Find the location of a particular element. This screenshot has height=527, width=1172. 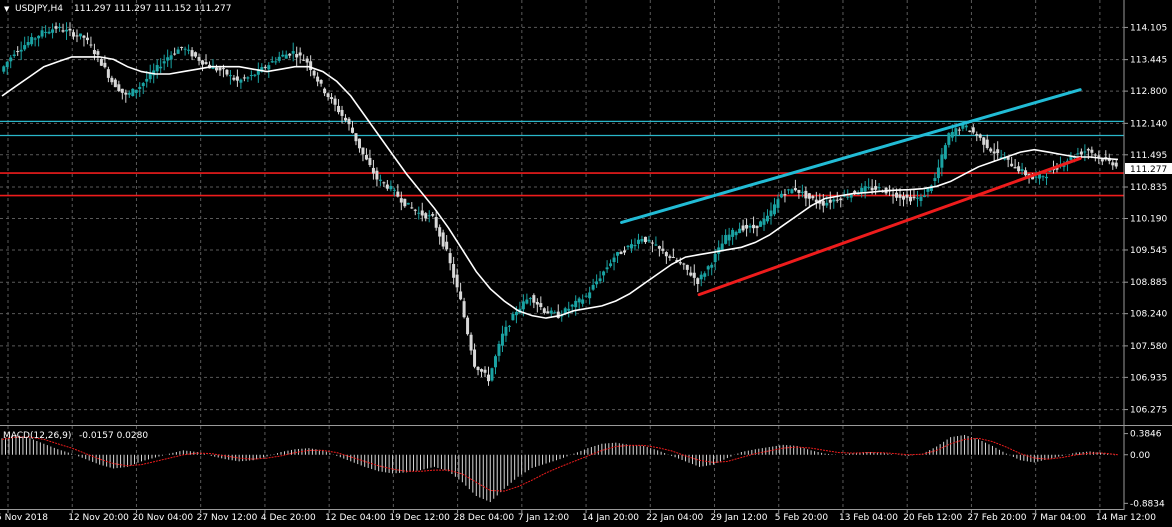

current-price-label: 111.277 is located at coordinates (1148, 170).